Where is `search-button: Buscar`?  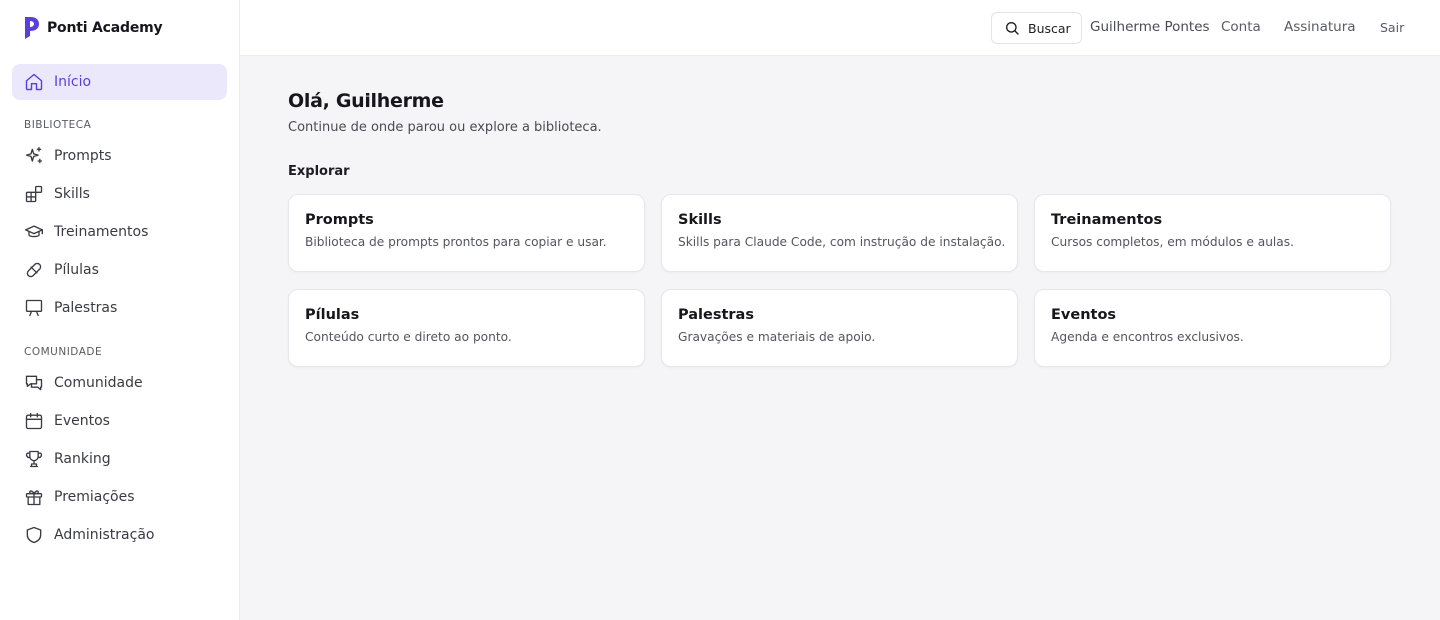 search-button: Buscar is located at coordinates (1036, 28).